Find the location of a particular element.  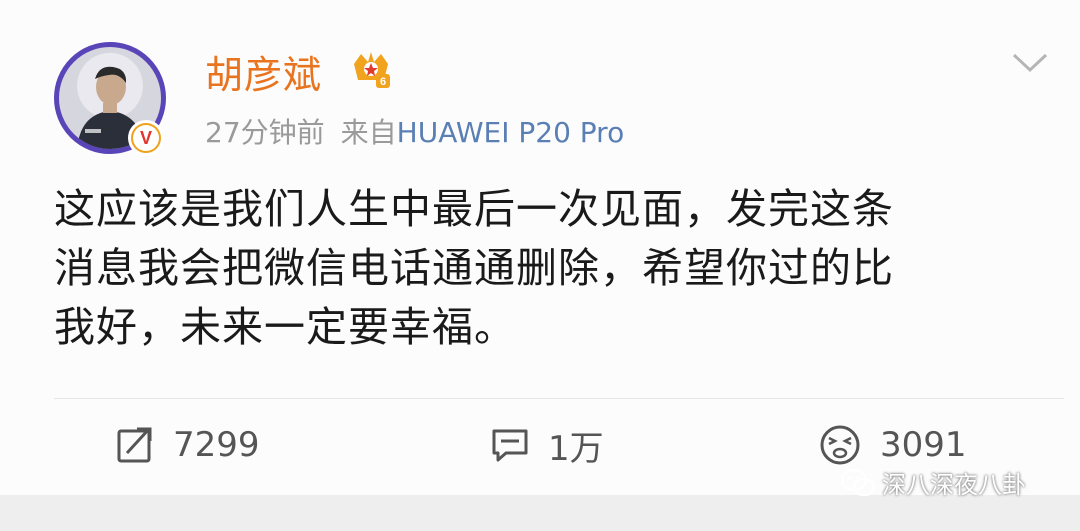

post-time: 27分钟前 is located at coordinates (265, 132).